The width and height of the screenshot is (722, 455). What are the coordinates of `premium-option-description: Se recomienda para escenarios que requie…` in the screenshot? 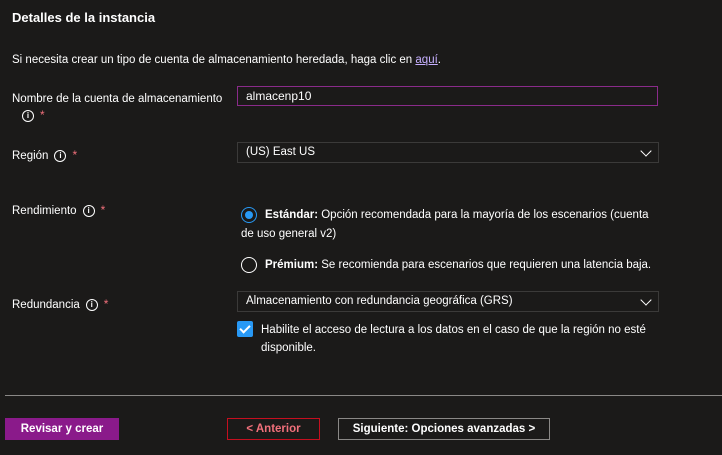 It's located at (485, 265).